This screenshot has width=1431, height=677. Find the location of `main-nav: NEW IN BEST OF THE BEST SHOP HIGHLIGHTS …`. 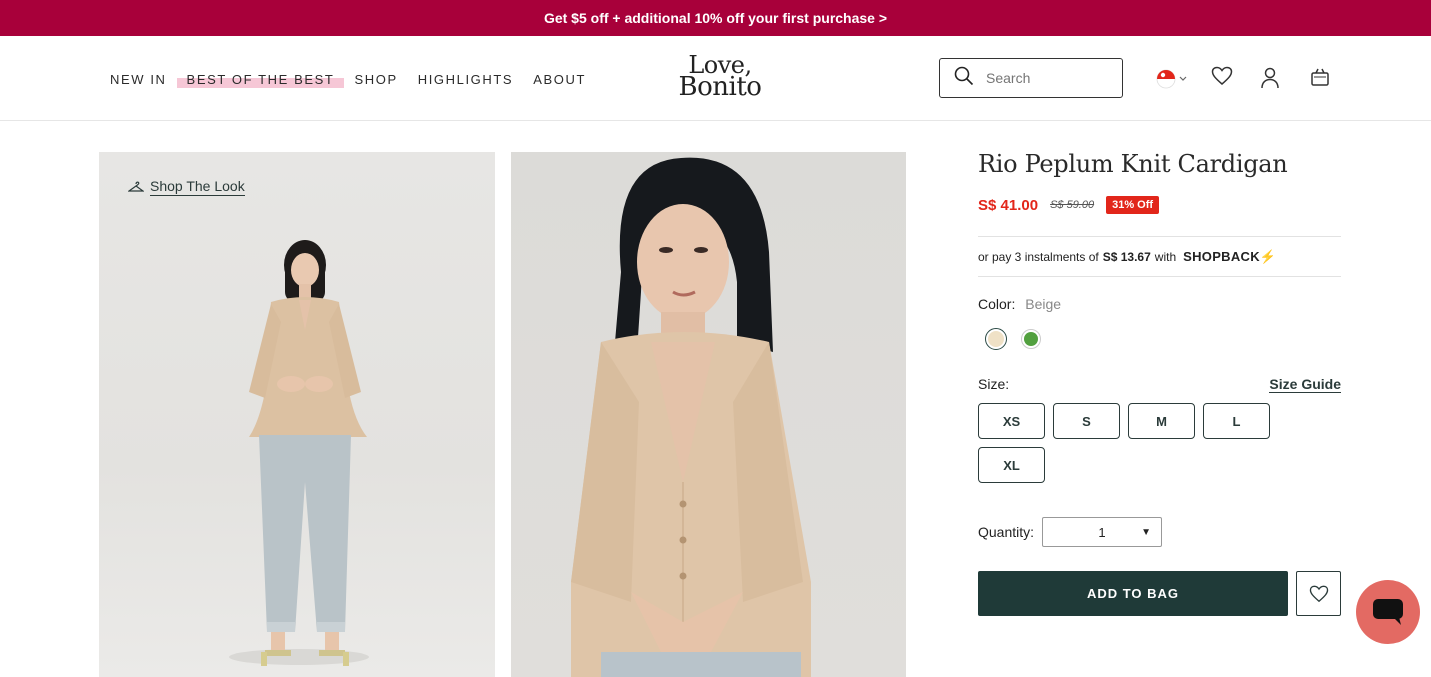

main-nav: NEW IN BEST OF THE BEST SHOP HIGHLIGHTS … is located at coordinates (358, 80).